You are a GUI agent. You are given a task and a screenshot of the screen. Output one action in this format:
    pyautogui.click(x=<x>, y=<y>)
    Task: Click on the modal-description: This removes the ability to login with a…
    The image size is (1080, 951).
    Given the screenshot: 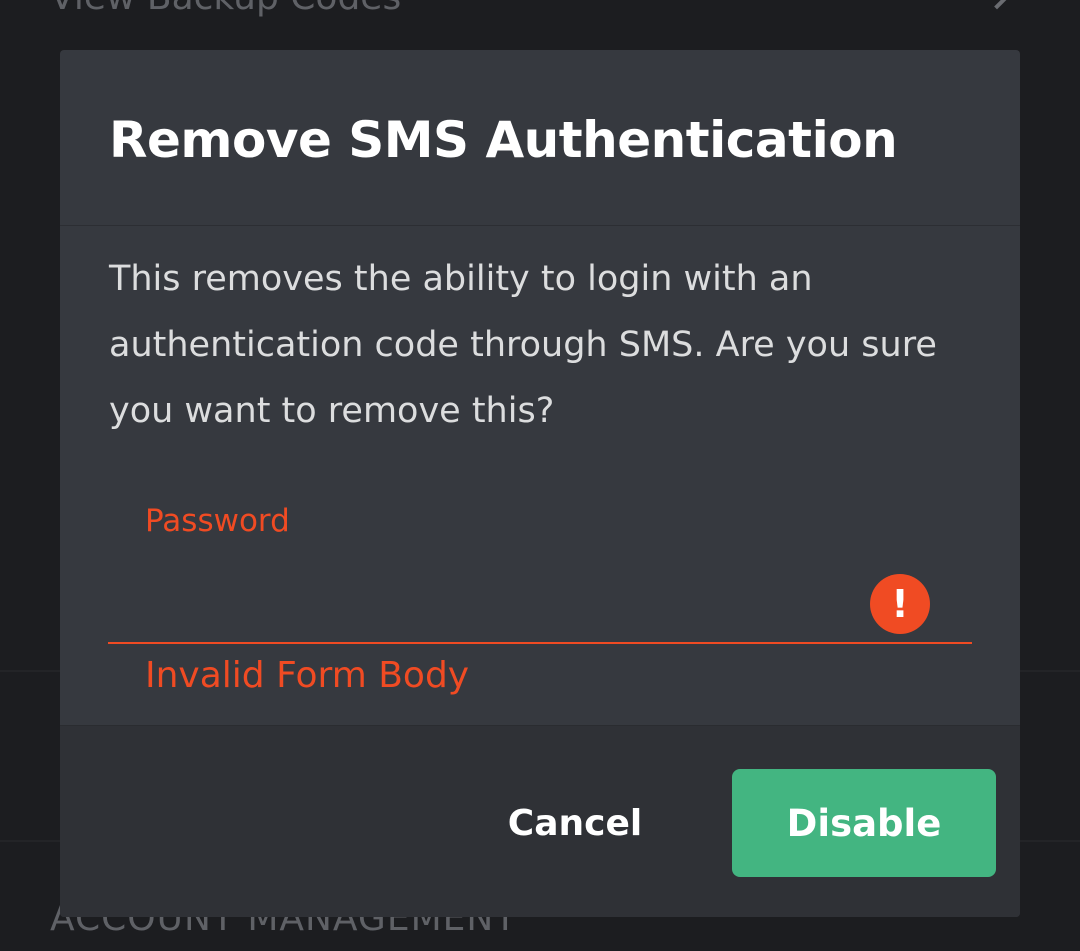 What is the action you would take?
    pyautogui.click(x=523, y=345)
    